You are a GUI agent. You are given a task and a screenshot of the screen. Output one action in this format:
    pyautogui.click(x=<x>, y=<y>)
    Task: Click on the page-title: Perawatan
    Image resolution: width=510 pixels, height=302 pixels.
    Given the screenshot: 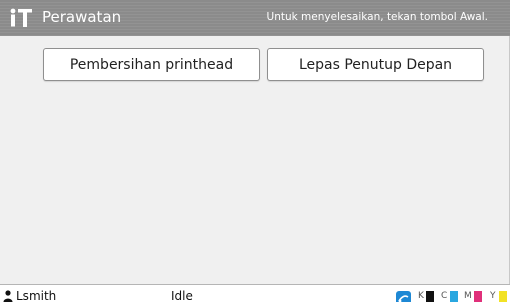 What is the action you would take?
    pyautogui.click(x=82, y=17)
    